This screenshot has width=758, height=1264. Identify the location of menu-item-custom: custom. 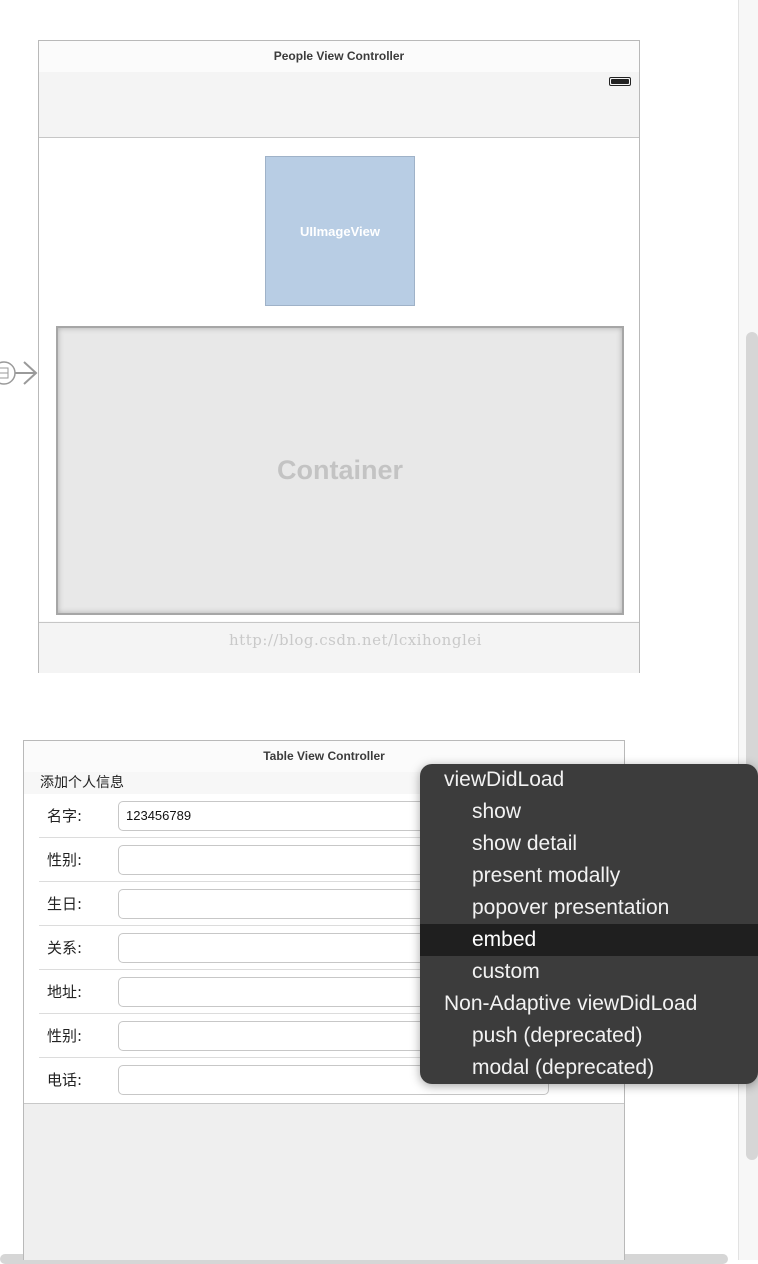
(589, 972).